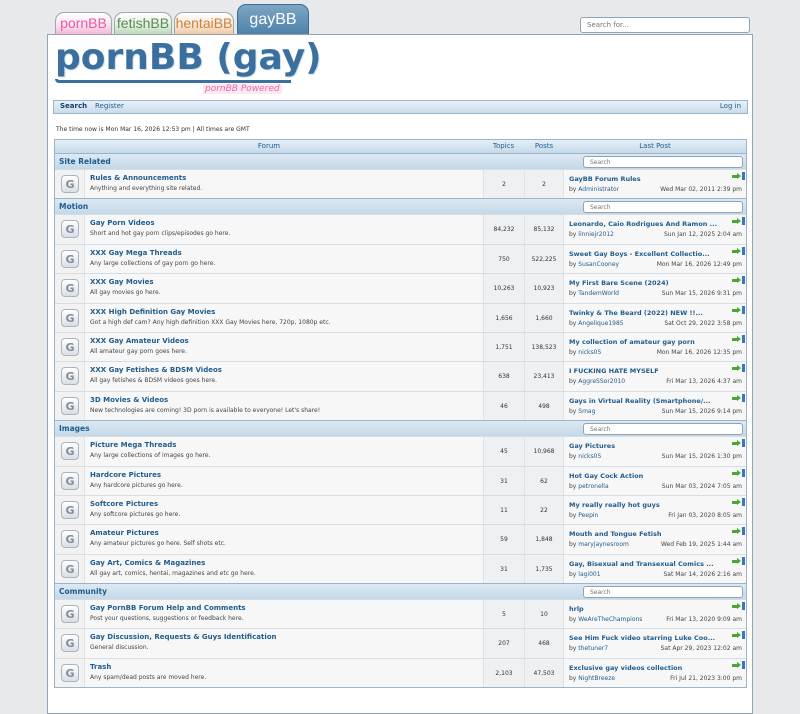  Describe the element at coordinates (273, 19) in the screenshot. I see `tab-gaybb: gayBB` at that location.